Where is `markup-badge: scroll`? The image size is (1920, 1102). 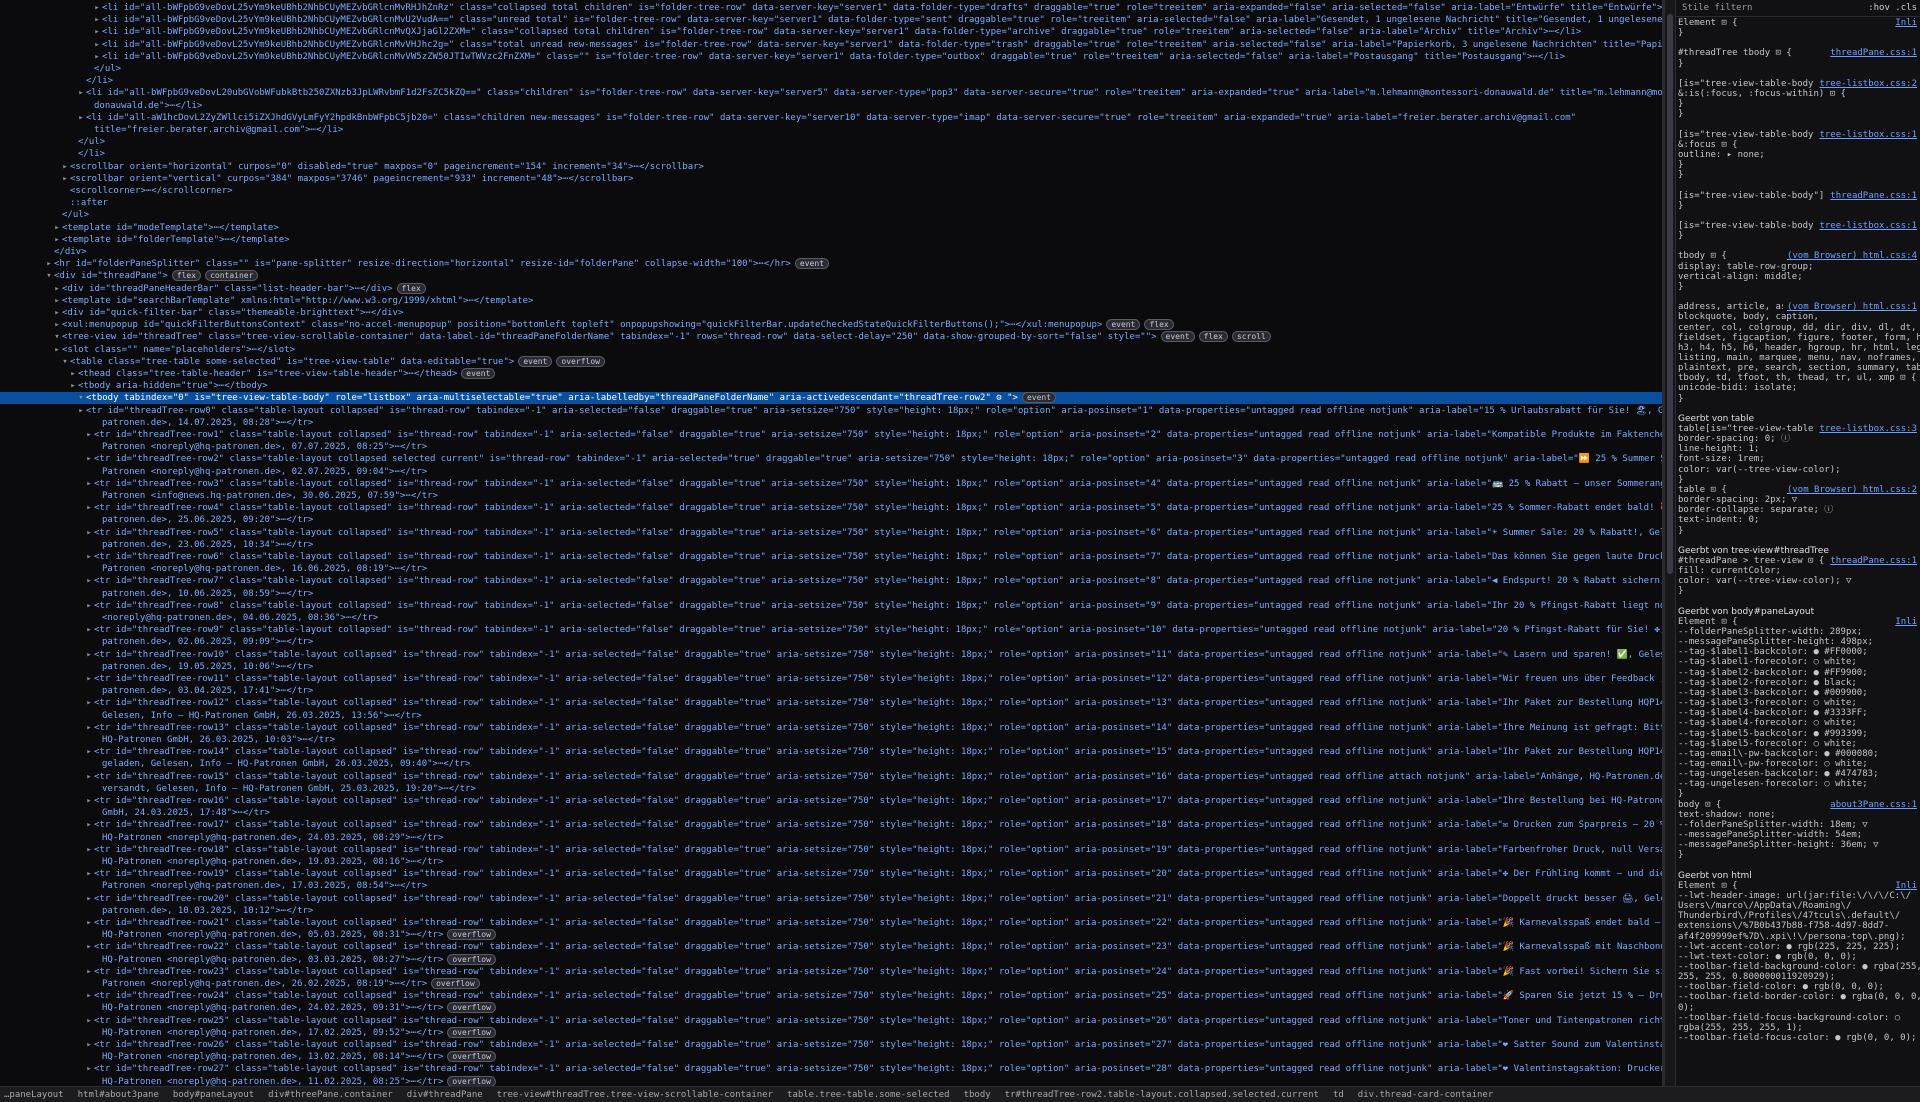
markup-badge: scroll is located at coordinates (1251, 337).